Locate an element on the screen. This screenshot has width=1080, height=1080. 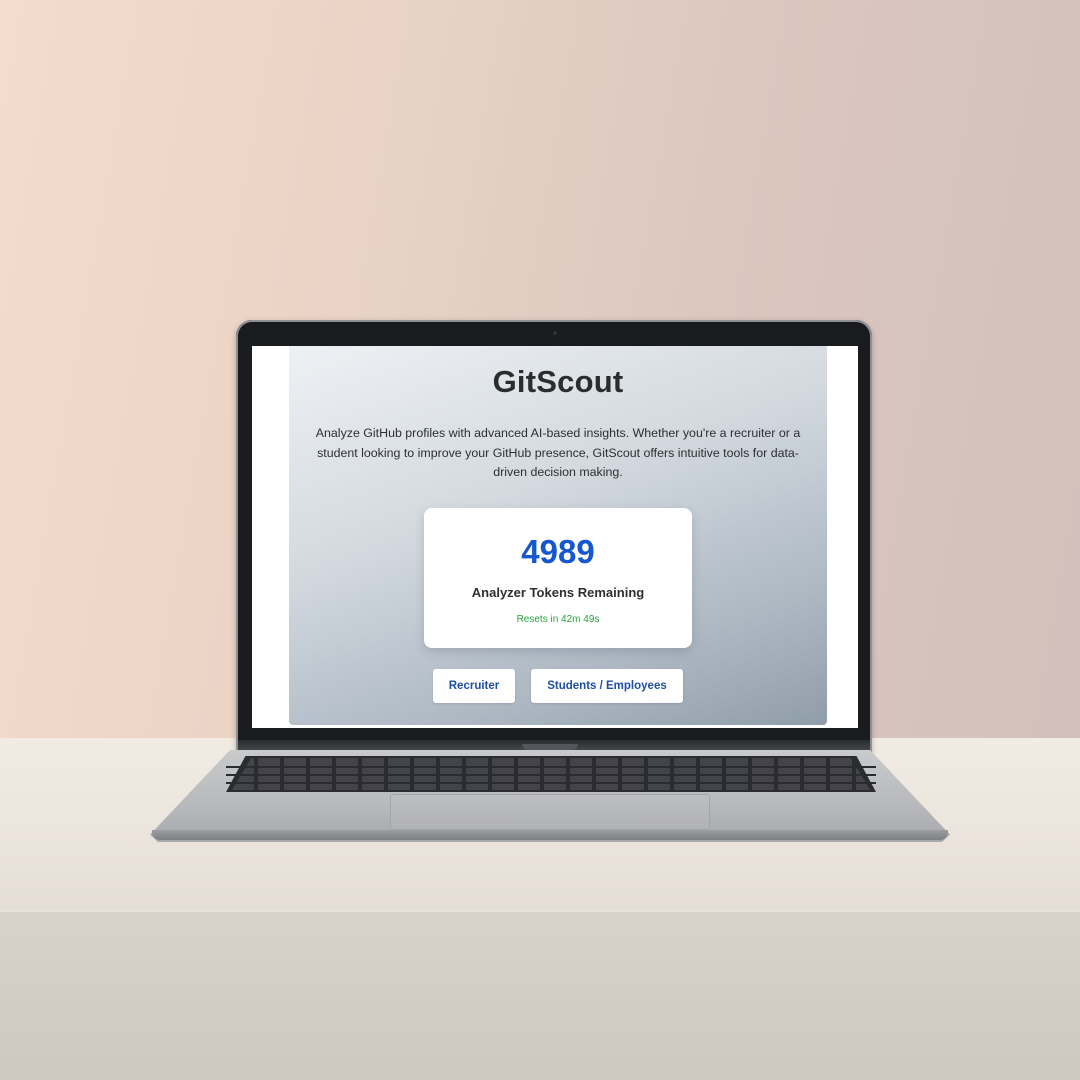
students-employees-button: Students / Employees is located at coordinates (607, 686).